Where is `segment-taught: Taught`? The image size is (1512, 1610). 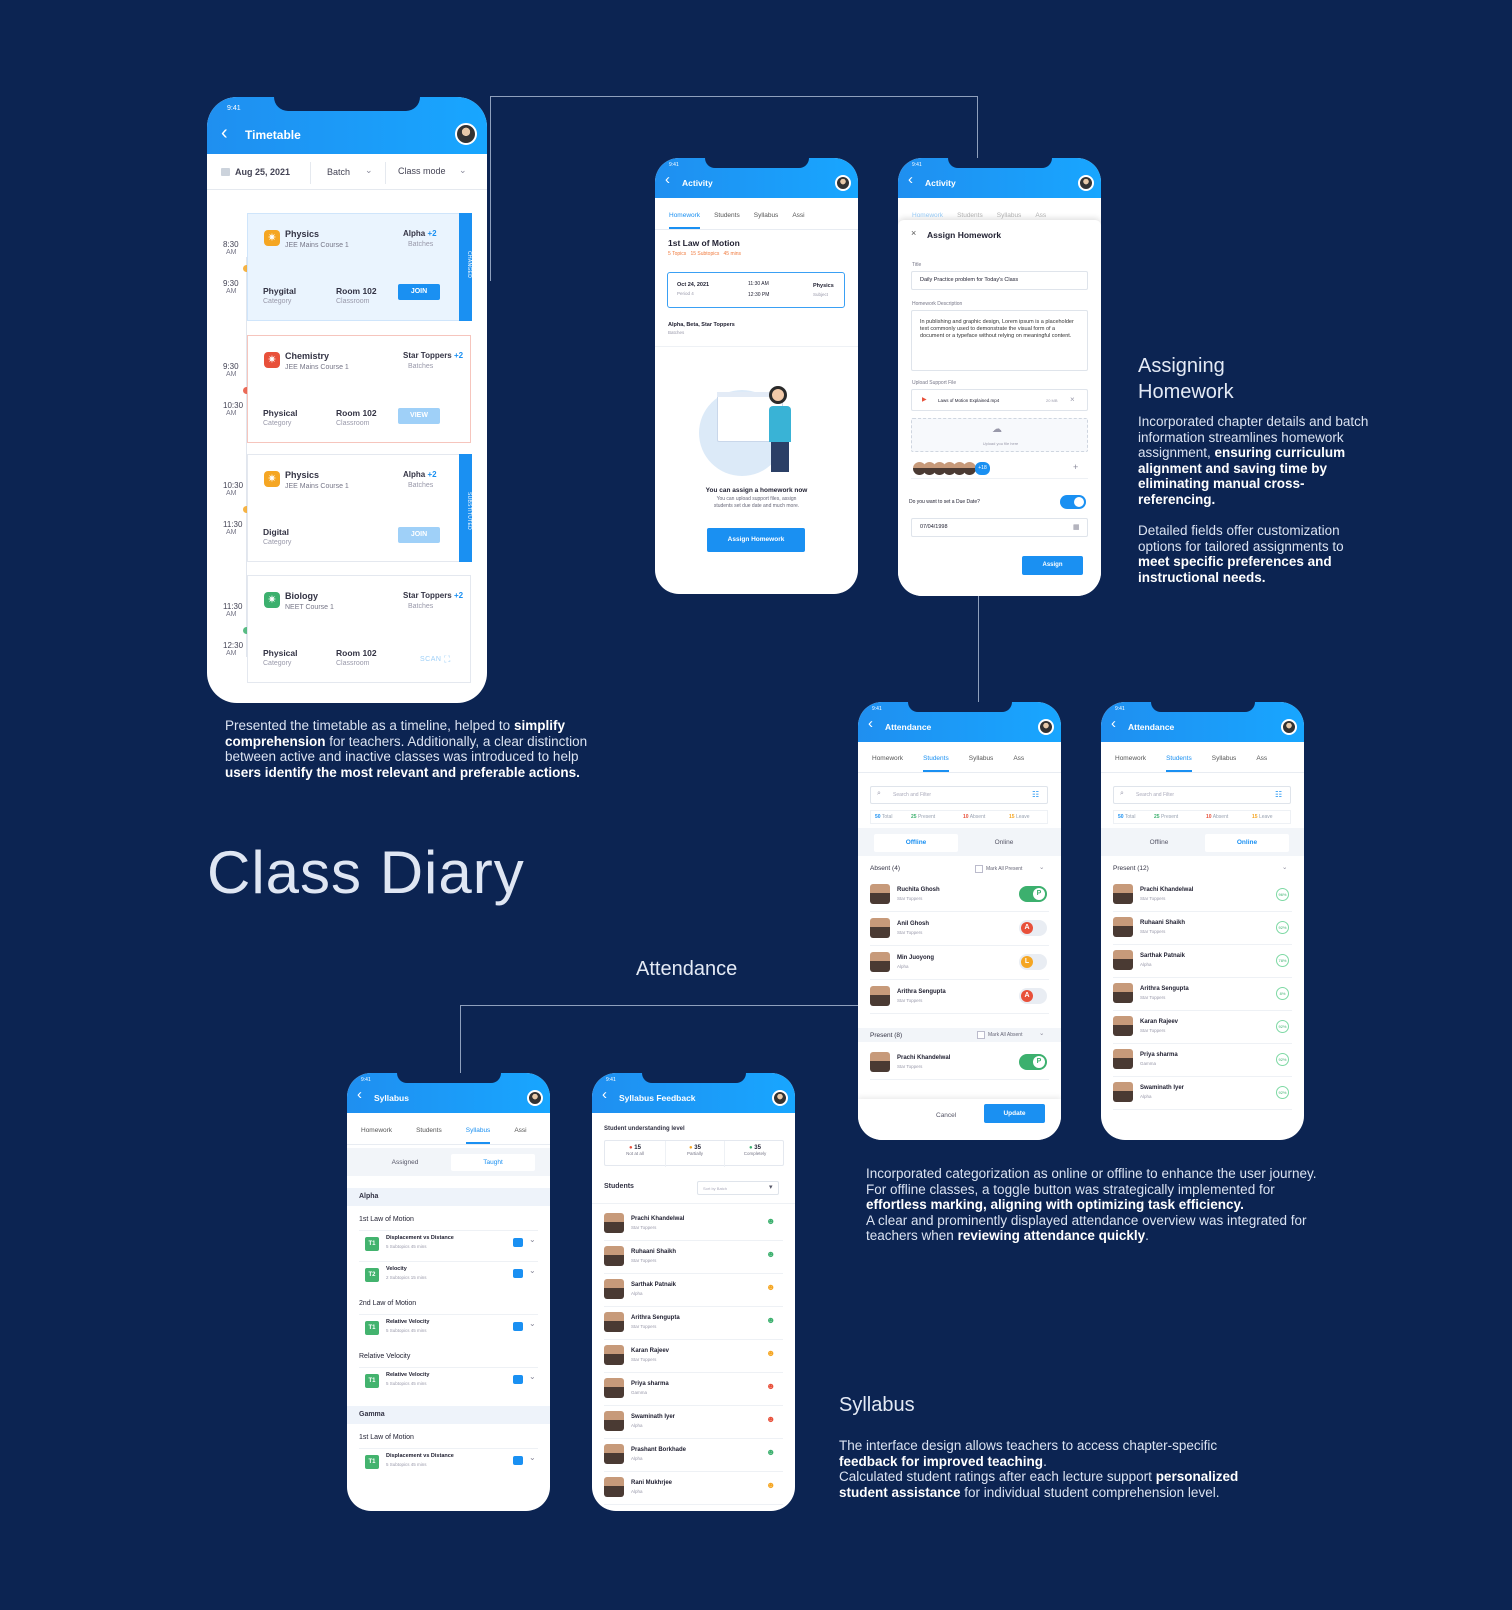
segment-taught: Taught is located at coordinates (493, 1162).